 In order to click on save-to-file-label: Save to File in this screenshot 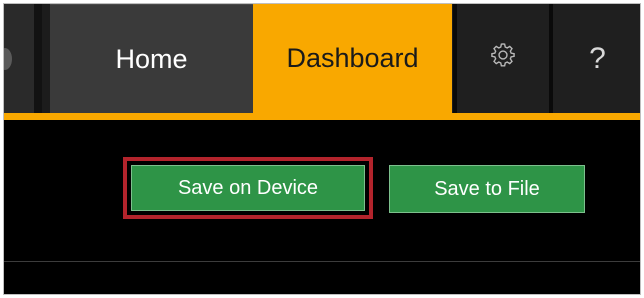, I will do `click(487, 188)`.